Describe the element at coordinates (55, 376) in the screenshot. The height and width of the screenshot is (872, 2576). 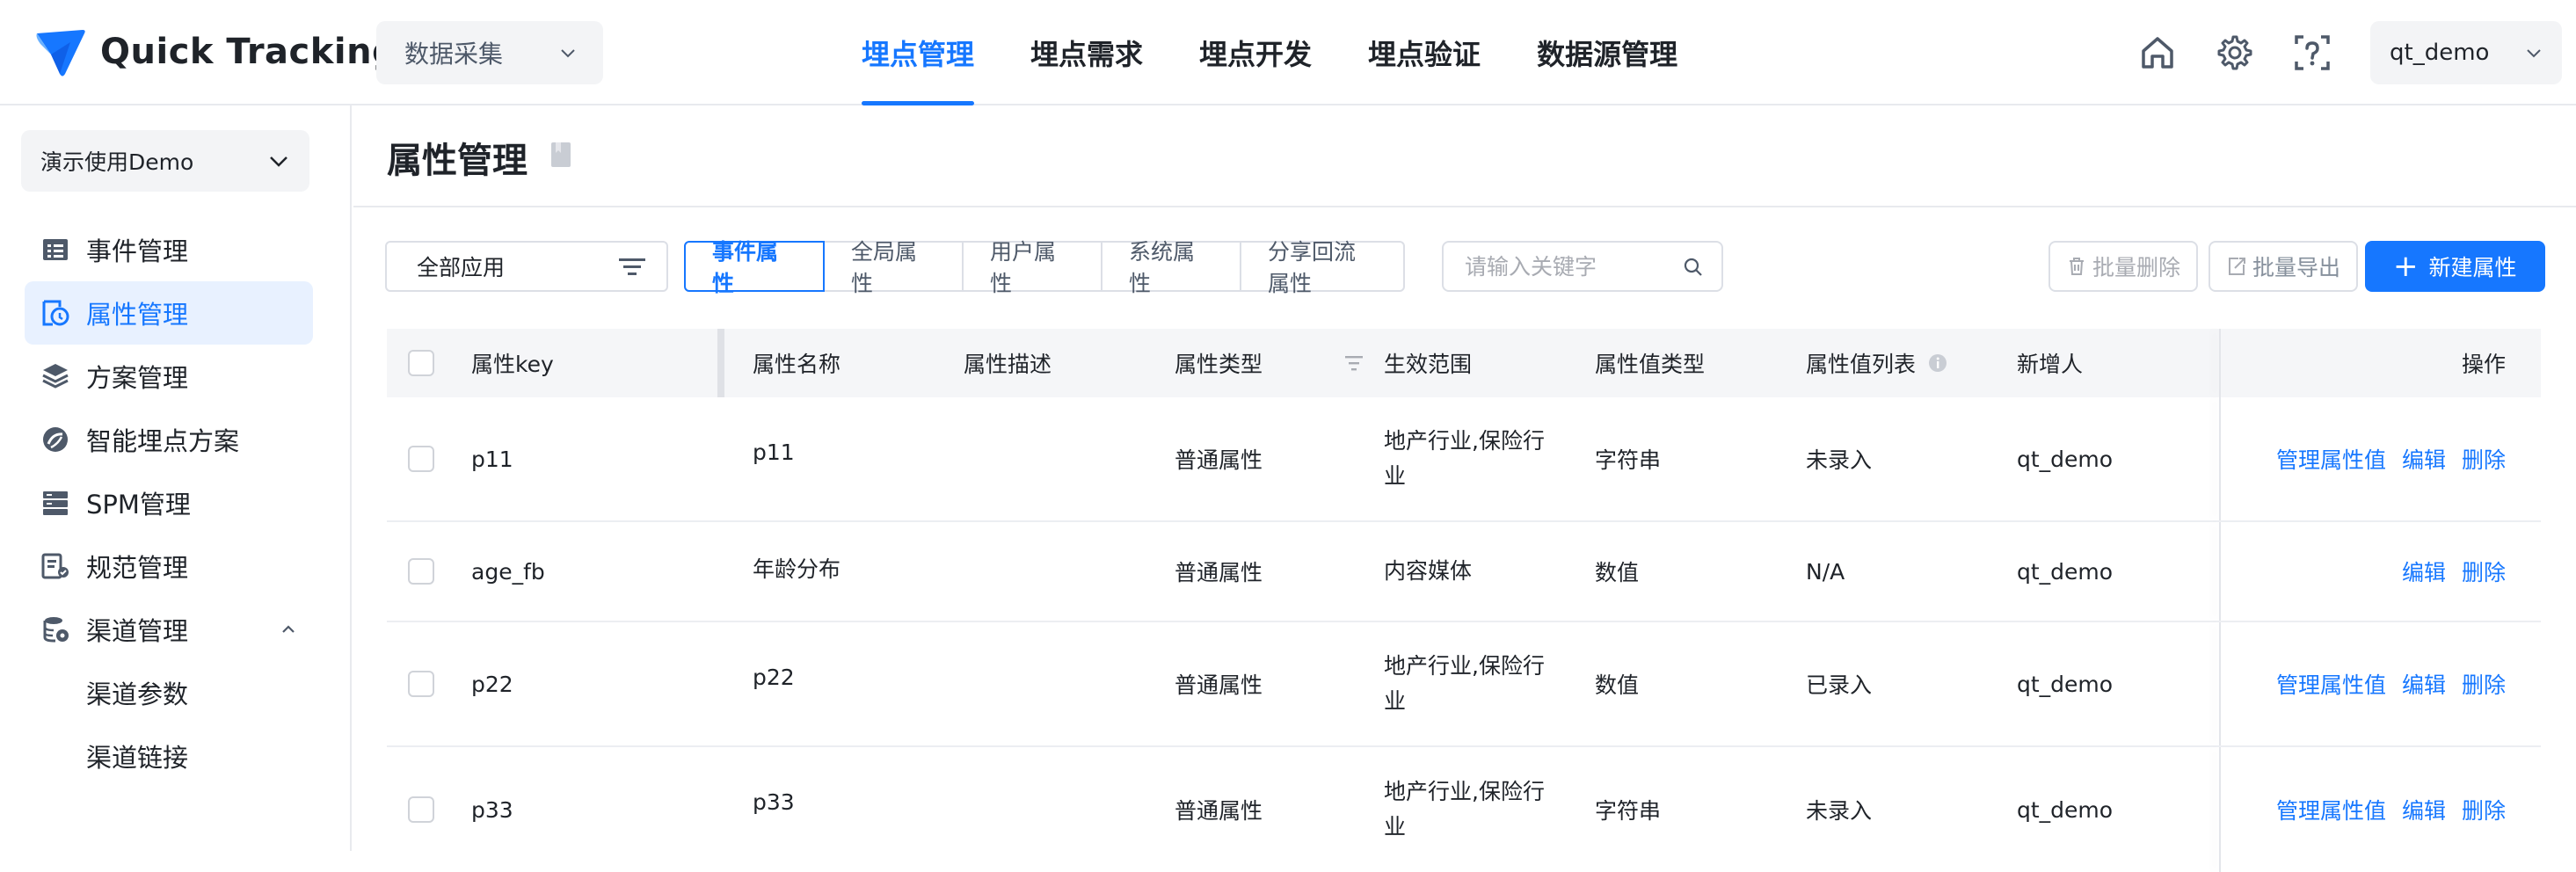
I see `layers-icon` at that location.